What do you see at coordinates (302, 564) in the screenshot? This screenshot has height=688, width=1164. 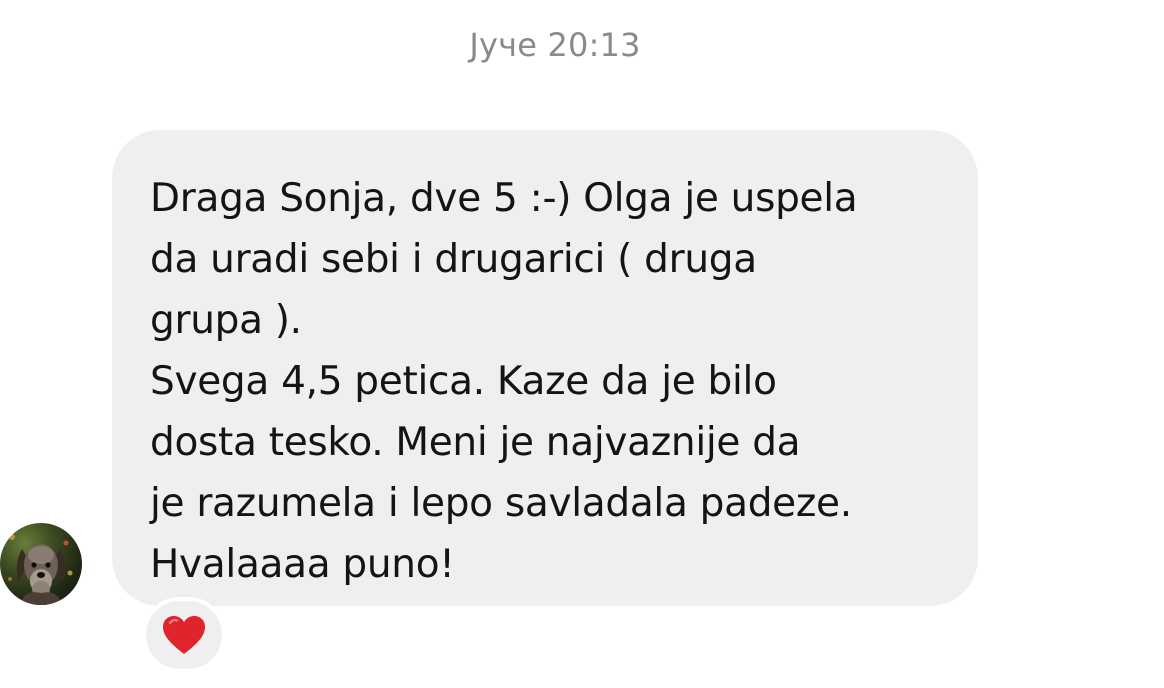 I see `message-line: Hvalaaaa puno!` at bounding box center [302, 564].